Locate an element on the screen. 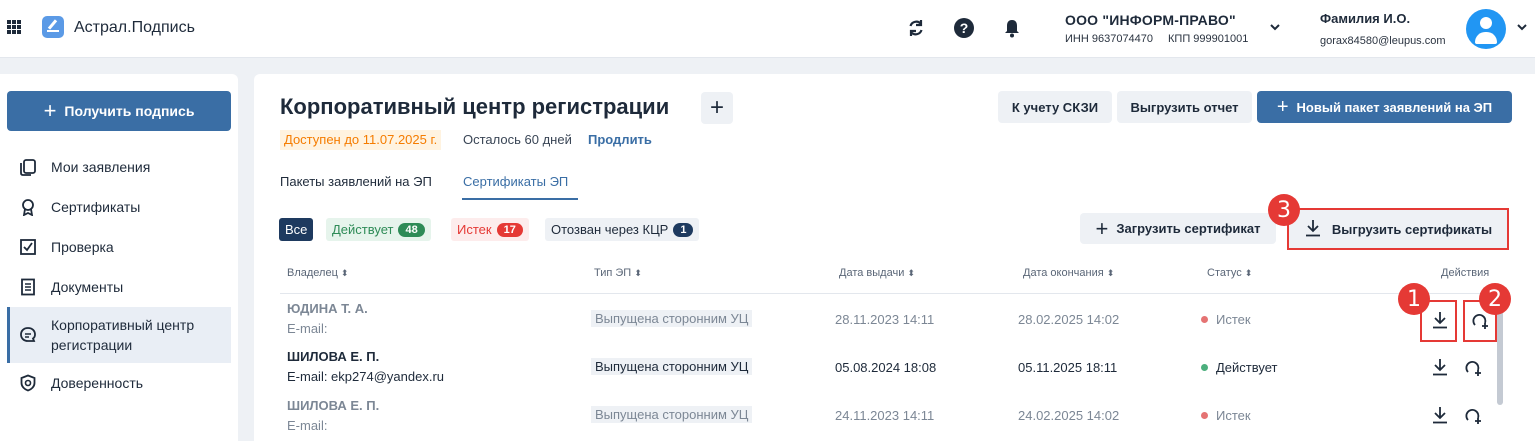  sidebar-item-label: Мои заявления is located at coordinates (101, 167).